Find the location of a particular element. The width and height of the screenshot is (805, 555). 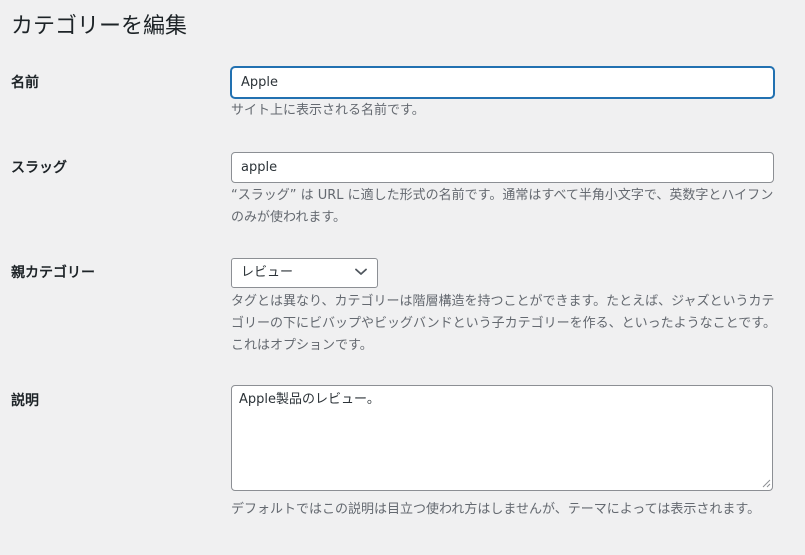

slug-input is located at coordinates (502, 167).